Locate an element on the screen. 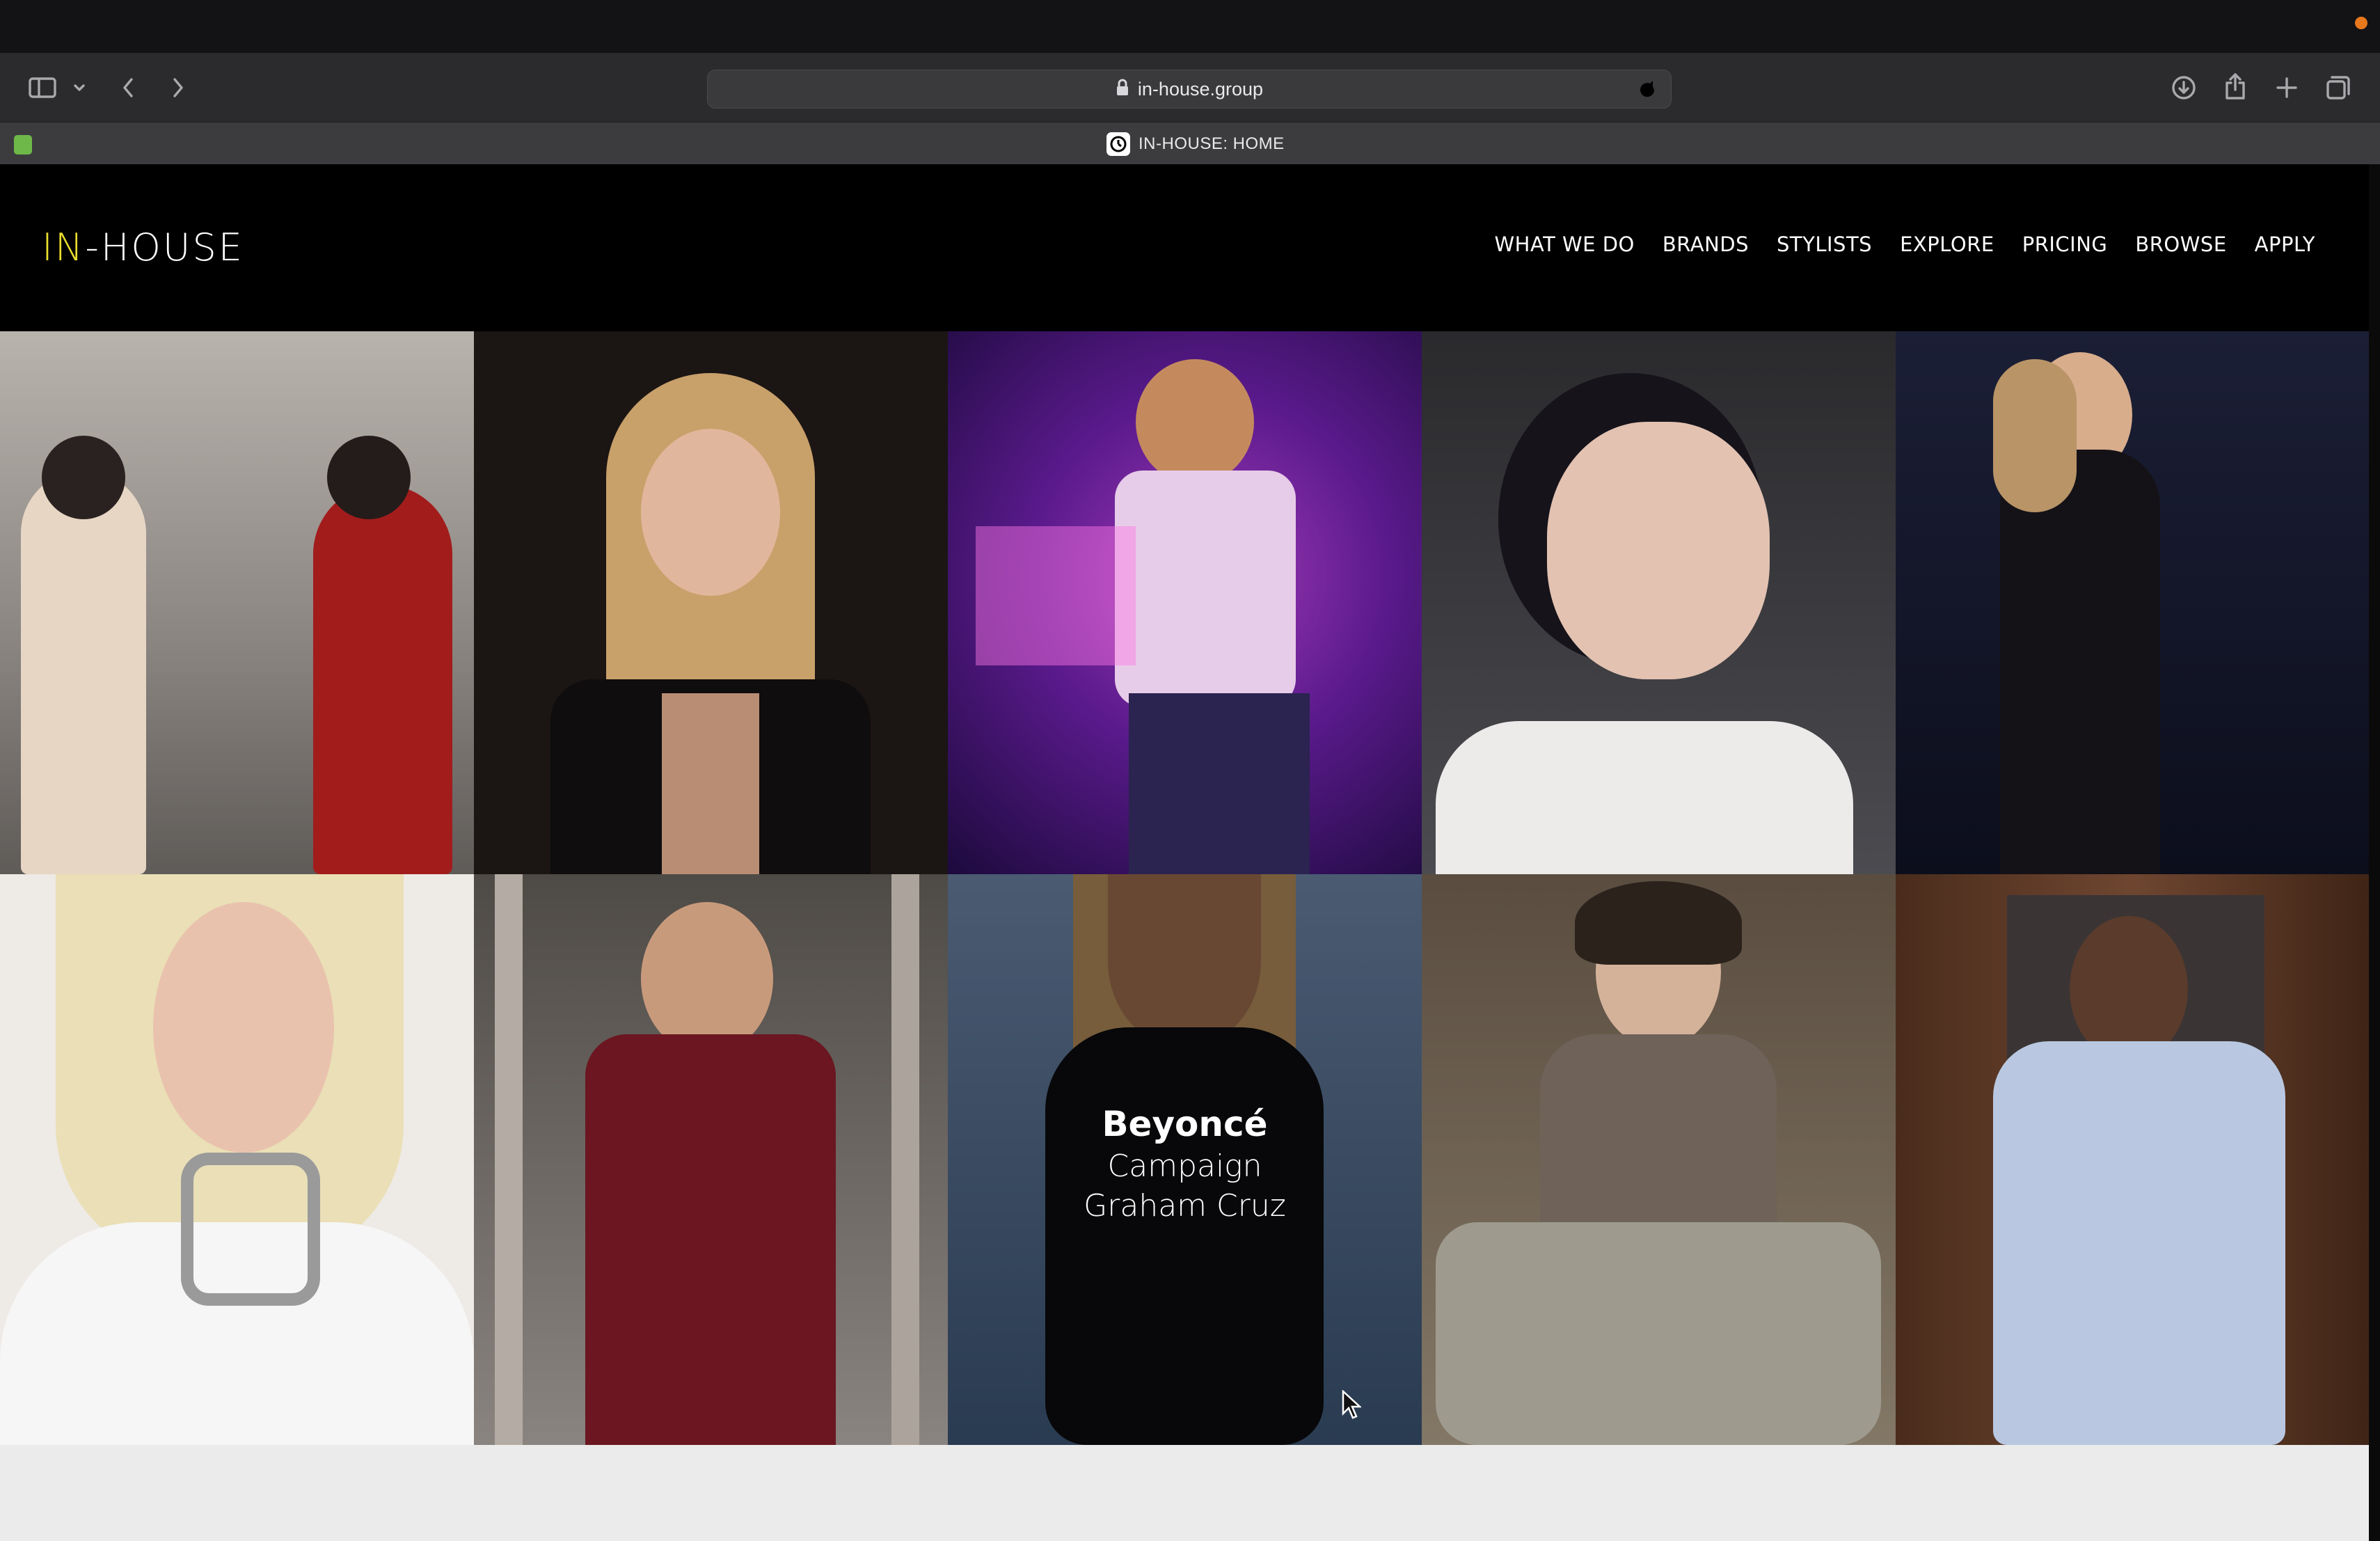 The height and width of the screenshot is (1541, 2380). sidebar-icon is located at coordinates (42, 88).